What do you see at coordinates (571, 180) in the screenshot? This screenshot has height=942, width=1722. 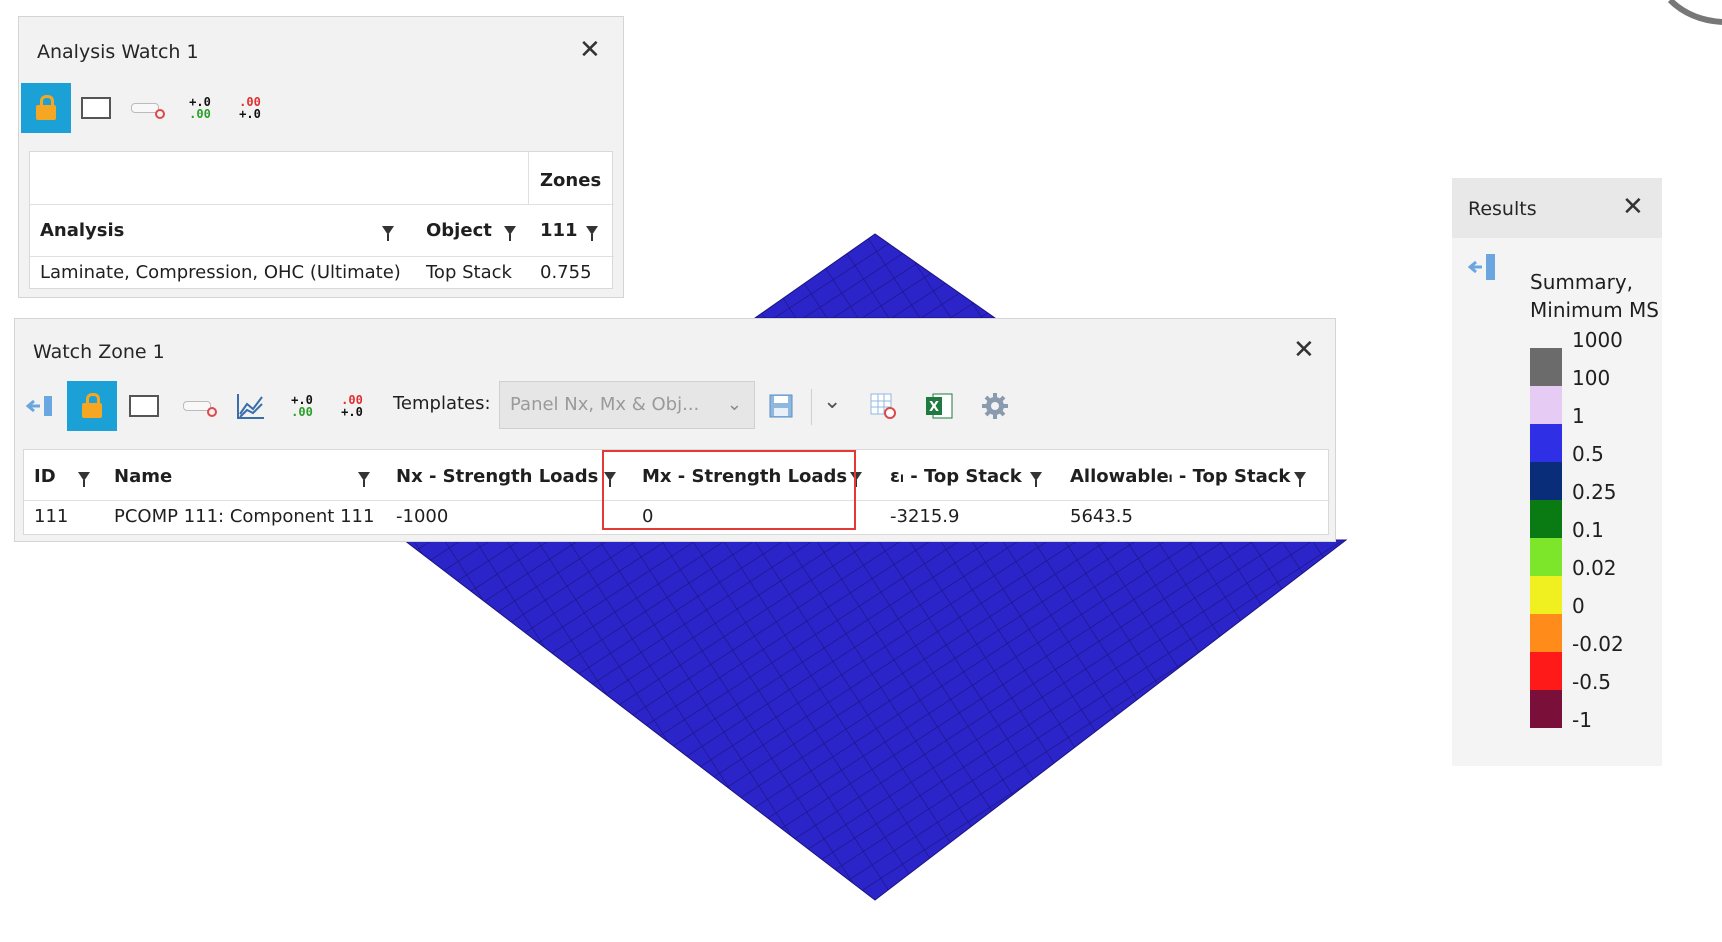 I see `zones-header: Zones` at bounding box center [571, 180].